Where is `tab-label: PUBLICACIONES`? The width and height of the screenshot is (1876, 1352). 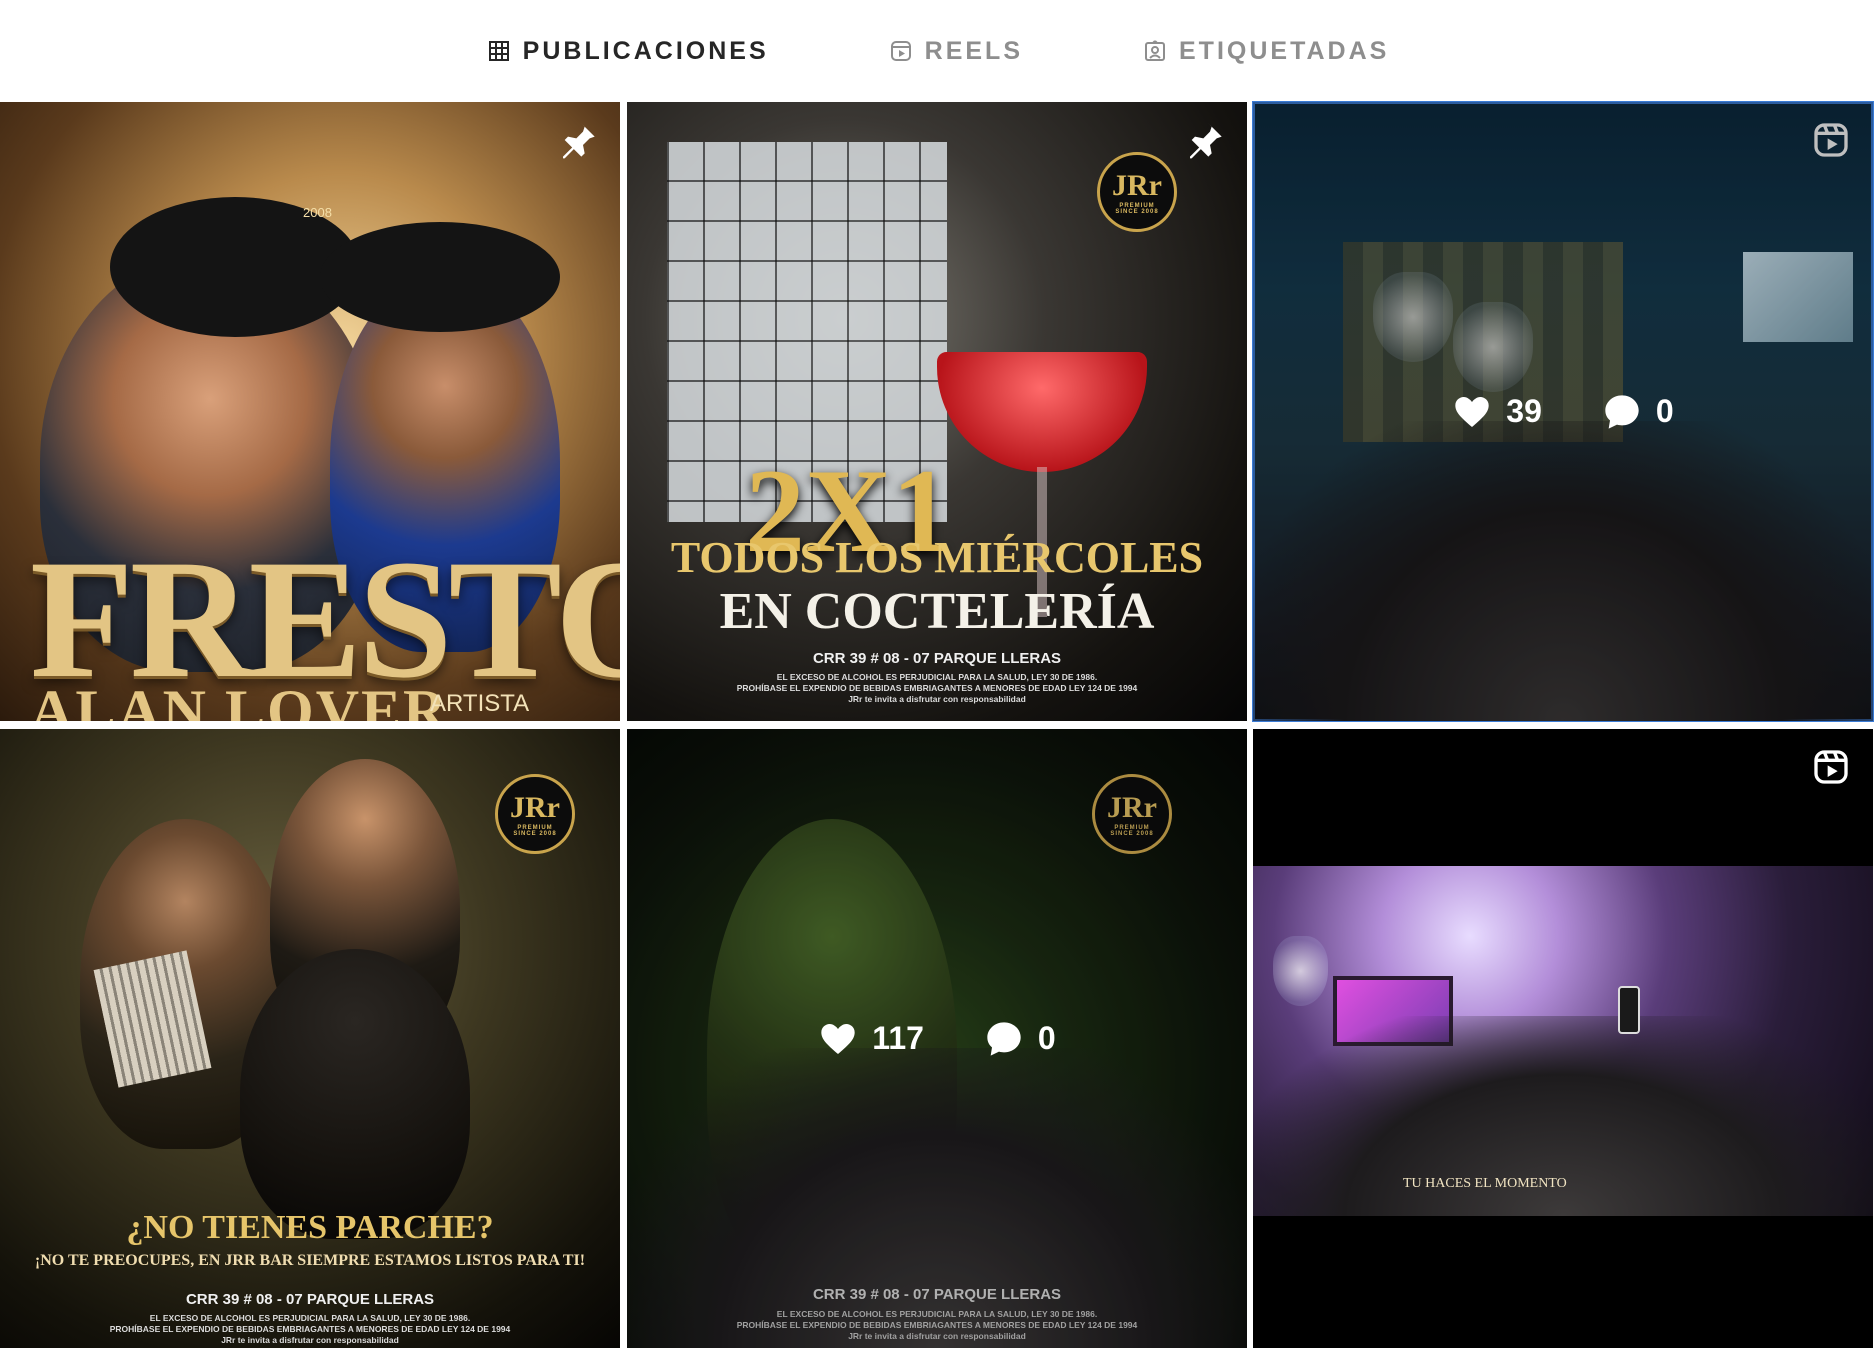
tab-label: PUBLICACIONES is located at coordinates (645, 50).